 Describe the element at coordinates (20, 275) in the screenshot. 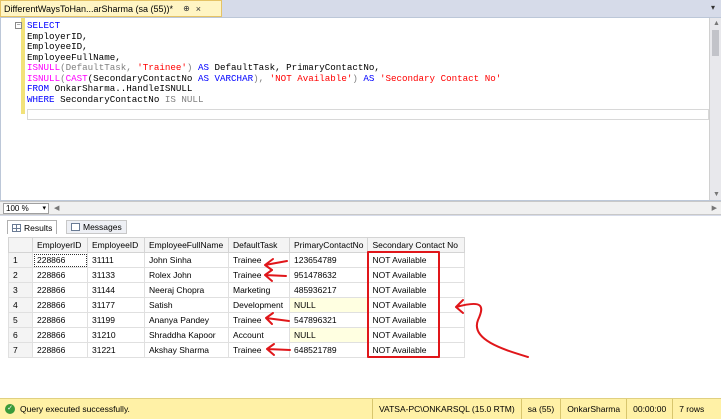

I see `row-number: 2` at that location.